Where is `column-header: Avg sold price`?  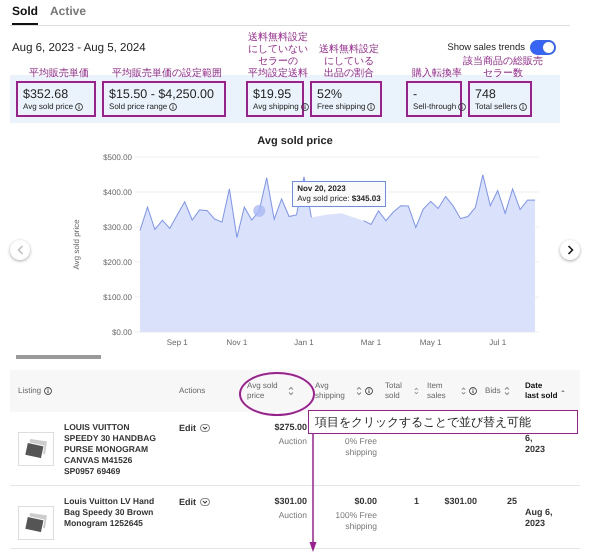 column-header: Avg sold price is located at coordinates (270, 391).